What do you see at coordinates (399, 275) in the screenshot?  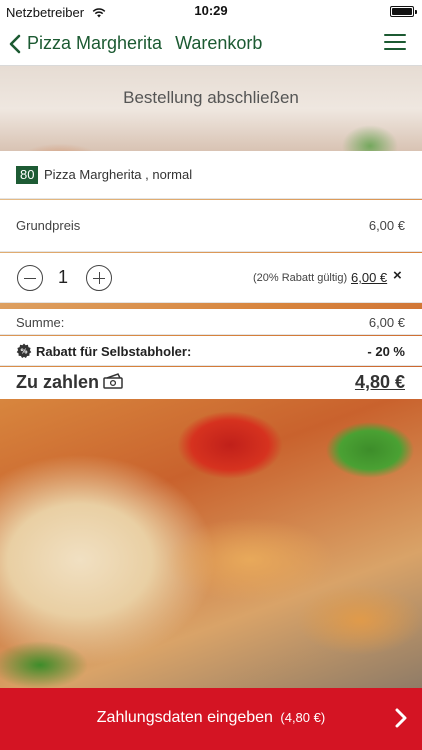 I see `remove-item-button: ×` at bounding box center [399, 275].